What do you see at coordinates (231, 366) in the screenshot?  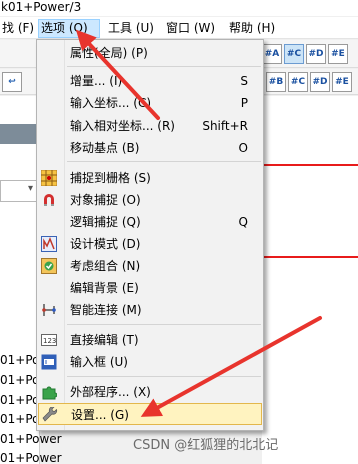 I see `arrow-to-settings` at bounding box center [231, 366].